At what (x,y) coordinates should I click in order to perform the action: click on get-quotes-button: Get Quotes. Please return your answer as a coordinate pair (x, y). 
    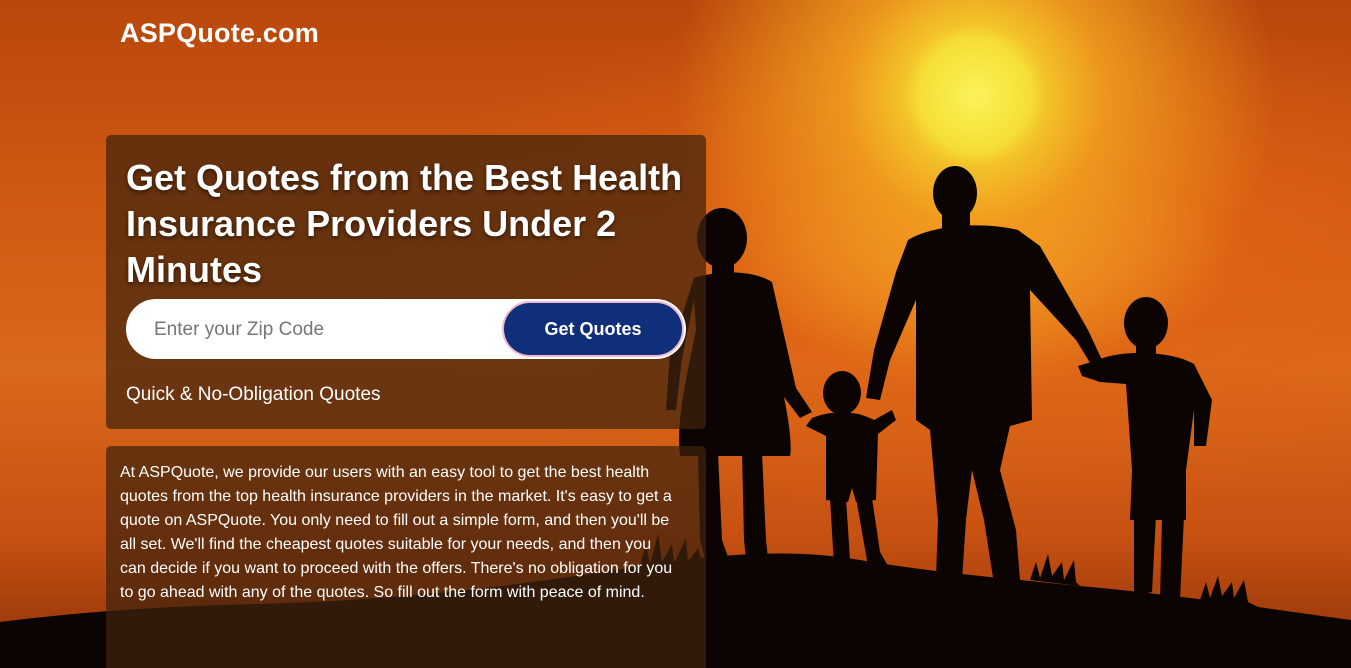
    Looking at the image, I should click on (593, 329).